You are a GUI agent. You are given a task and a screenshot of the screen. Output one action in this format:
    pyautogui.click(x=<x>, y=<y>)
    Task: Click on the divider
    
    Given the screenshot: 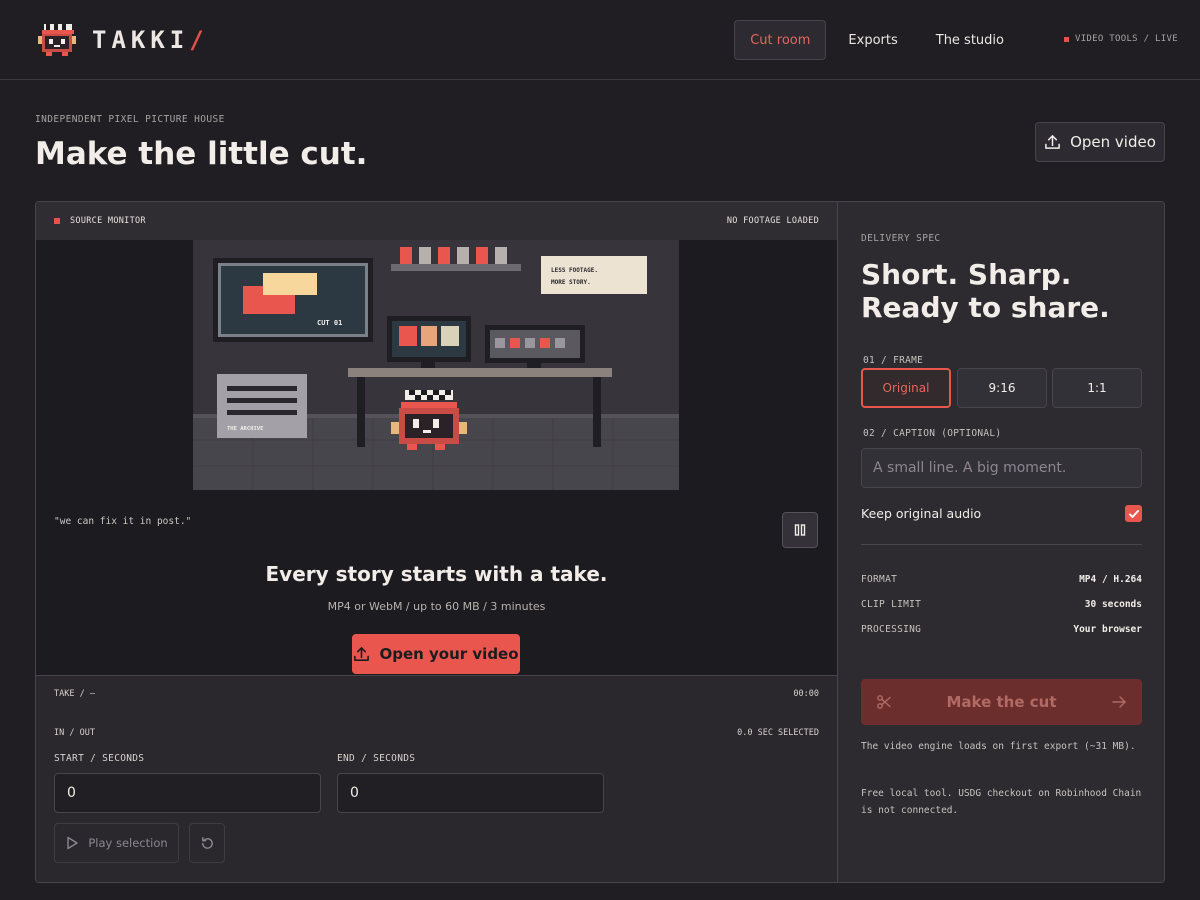 What is the action you would take?
    pyautogui.click(x=1001, y=544)
    